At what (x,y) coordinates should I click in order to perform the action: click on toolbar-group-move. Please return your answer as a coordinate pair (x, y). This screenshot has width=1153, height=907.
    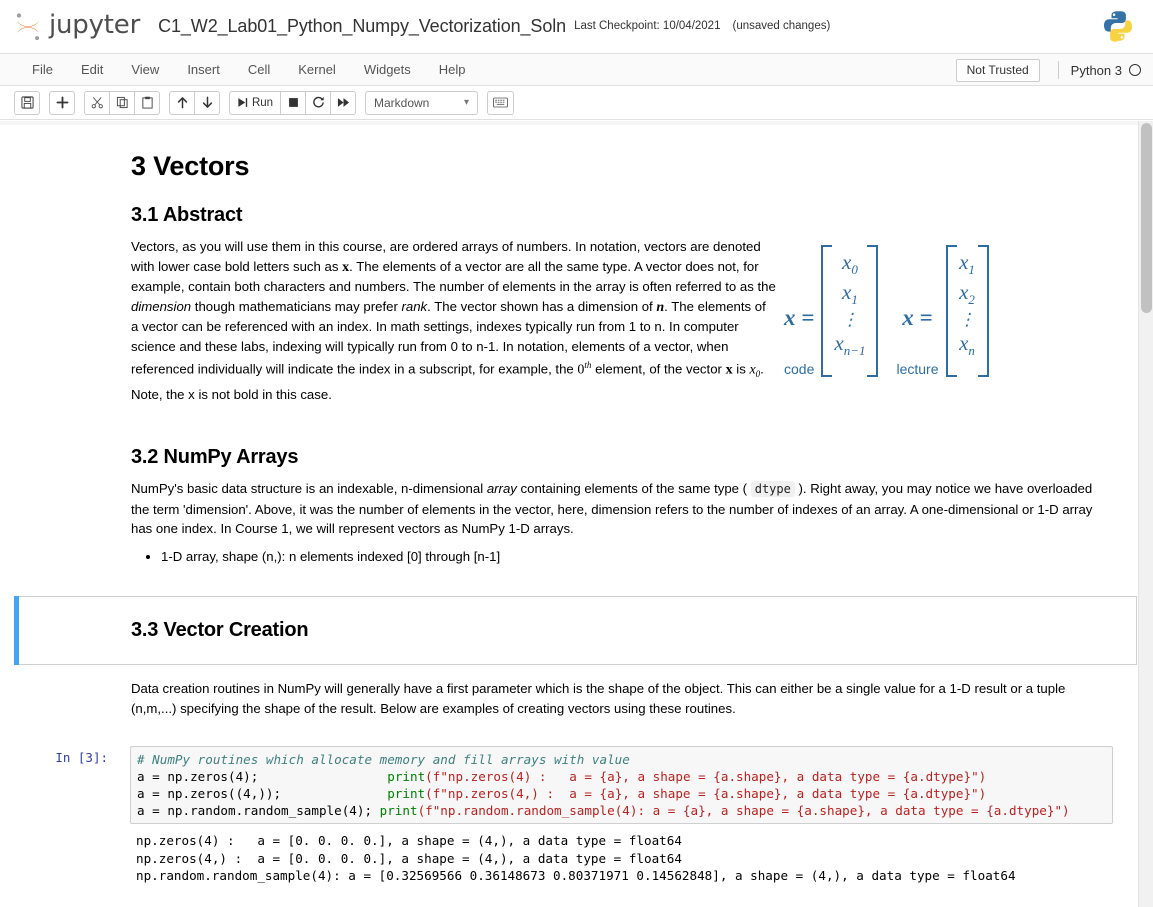
    Looking at the image, I should click on (194, 102).